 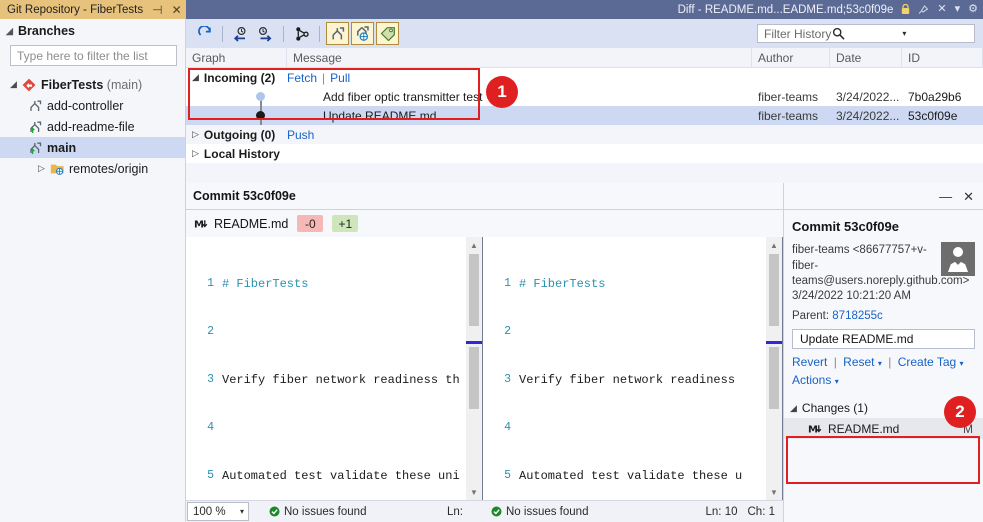 I want to click on parent-id-link: 8718255c, so click(x=857, y=316).